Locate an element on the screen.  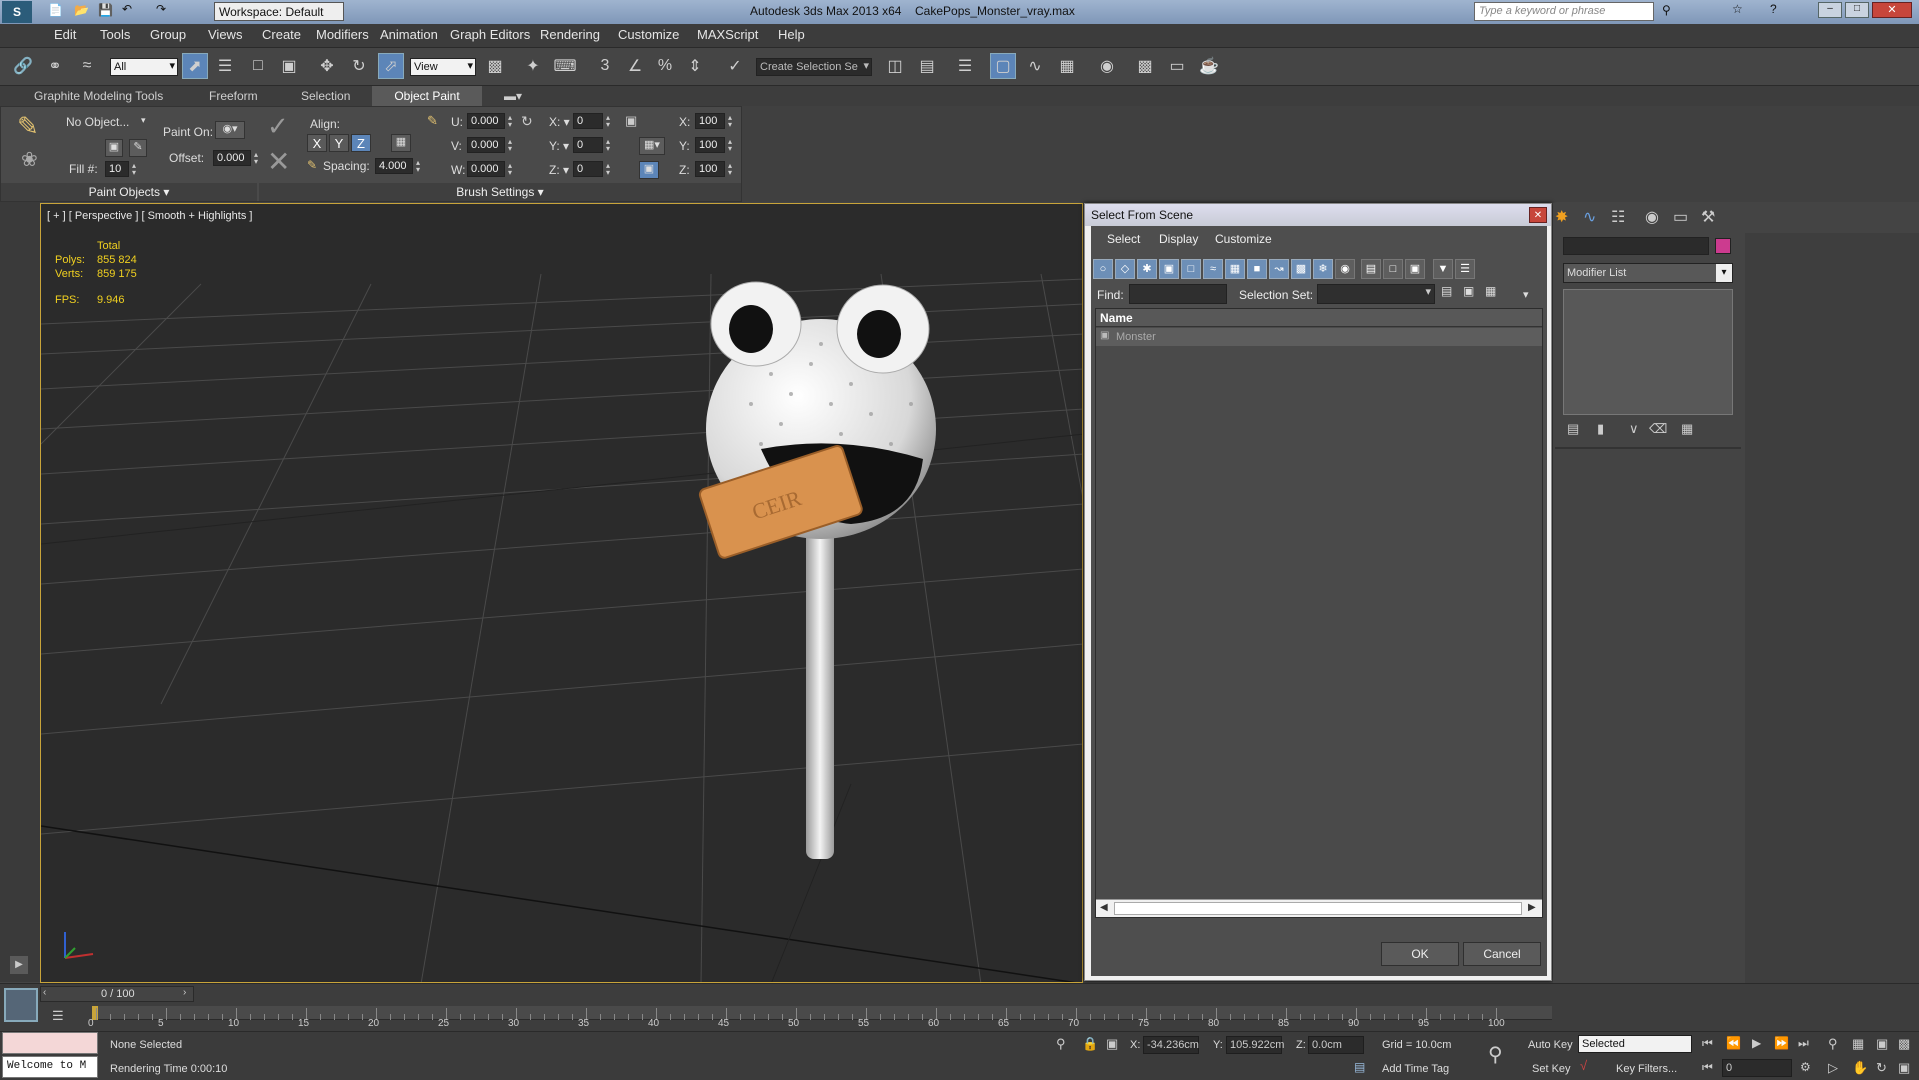
tab-freeform: Freeform is located at coordinates (233, 96).